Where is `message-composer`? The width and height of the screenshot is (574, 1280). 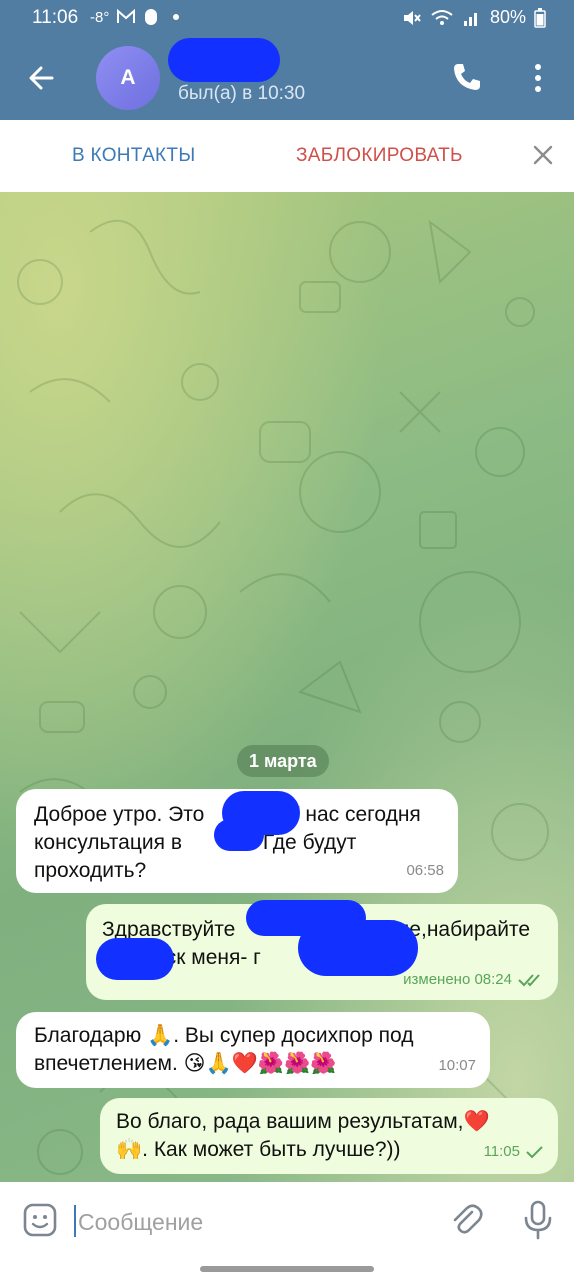
message-composer is located at coordinates (287, 1231).